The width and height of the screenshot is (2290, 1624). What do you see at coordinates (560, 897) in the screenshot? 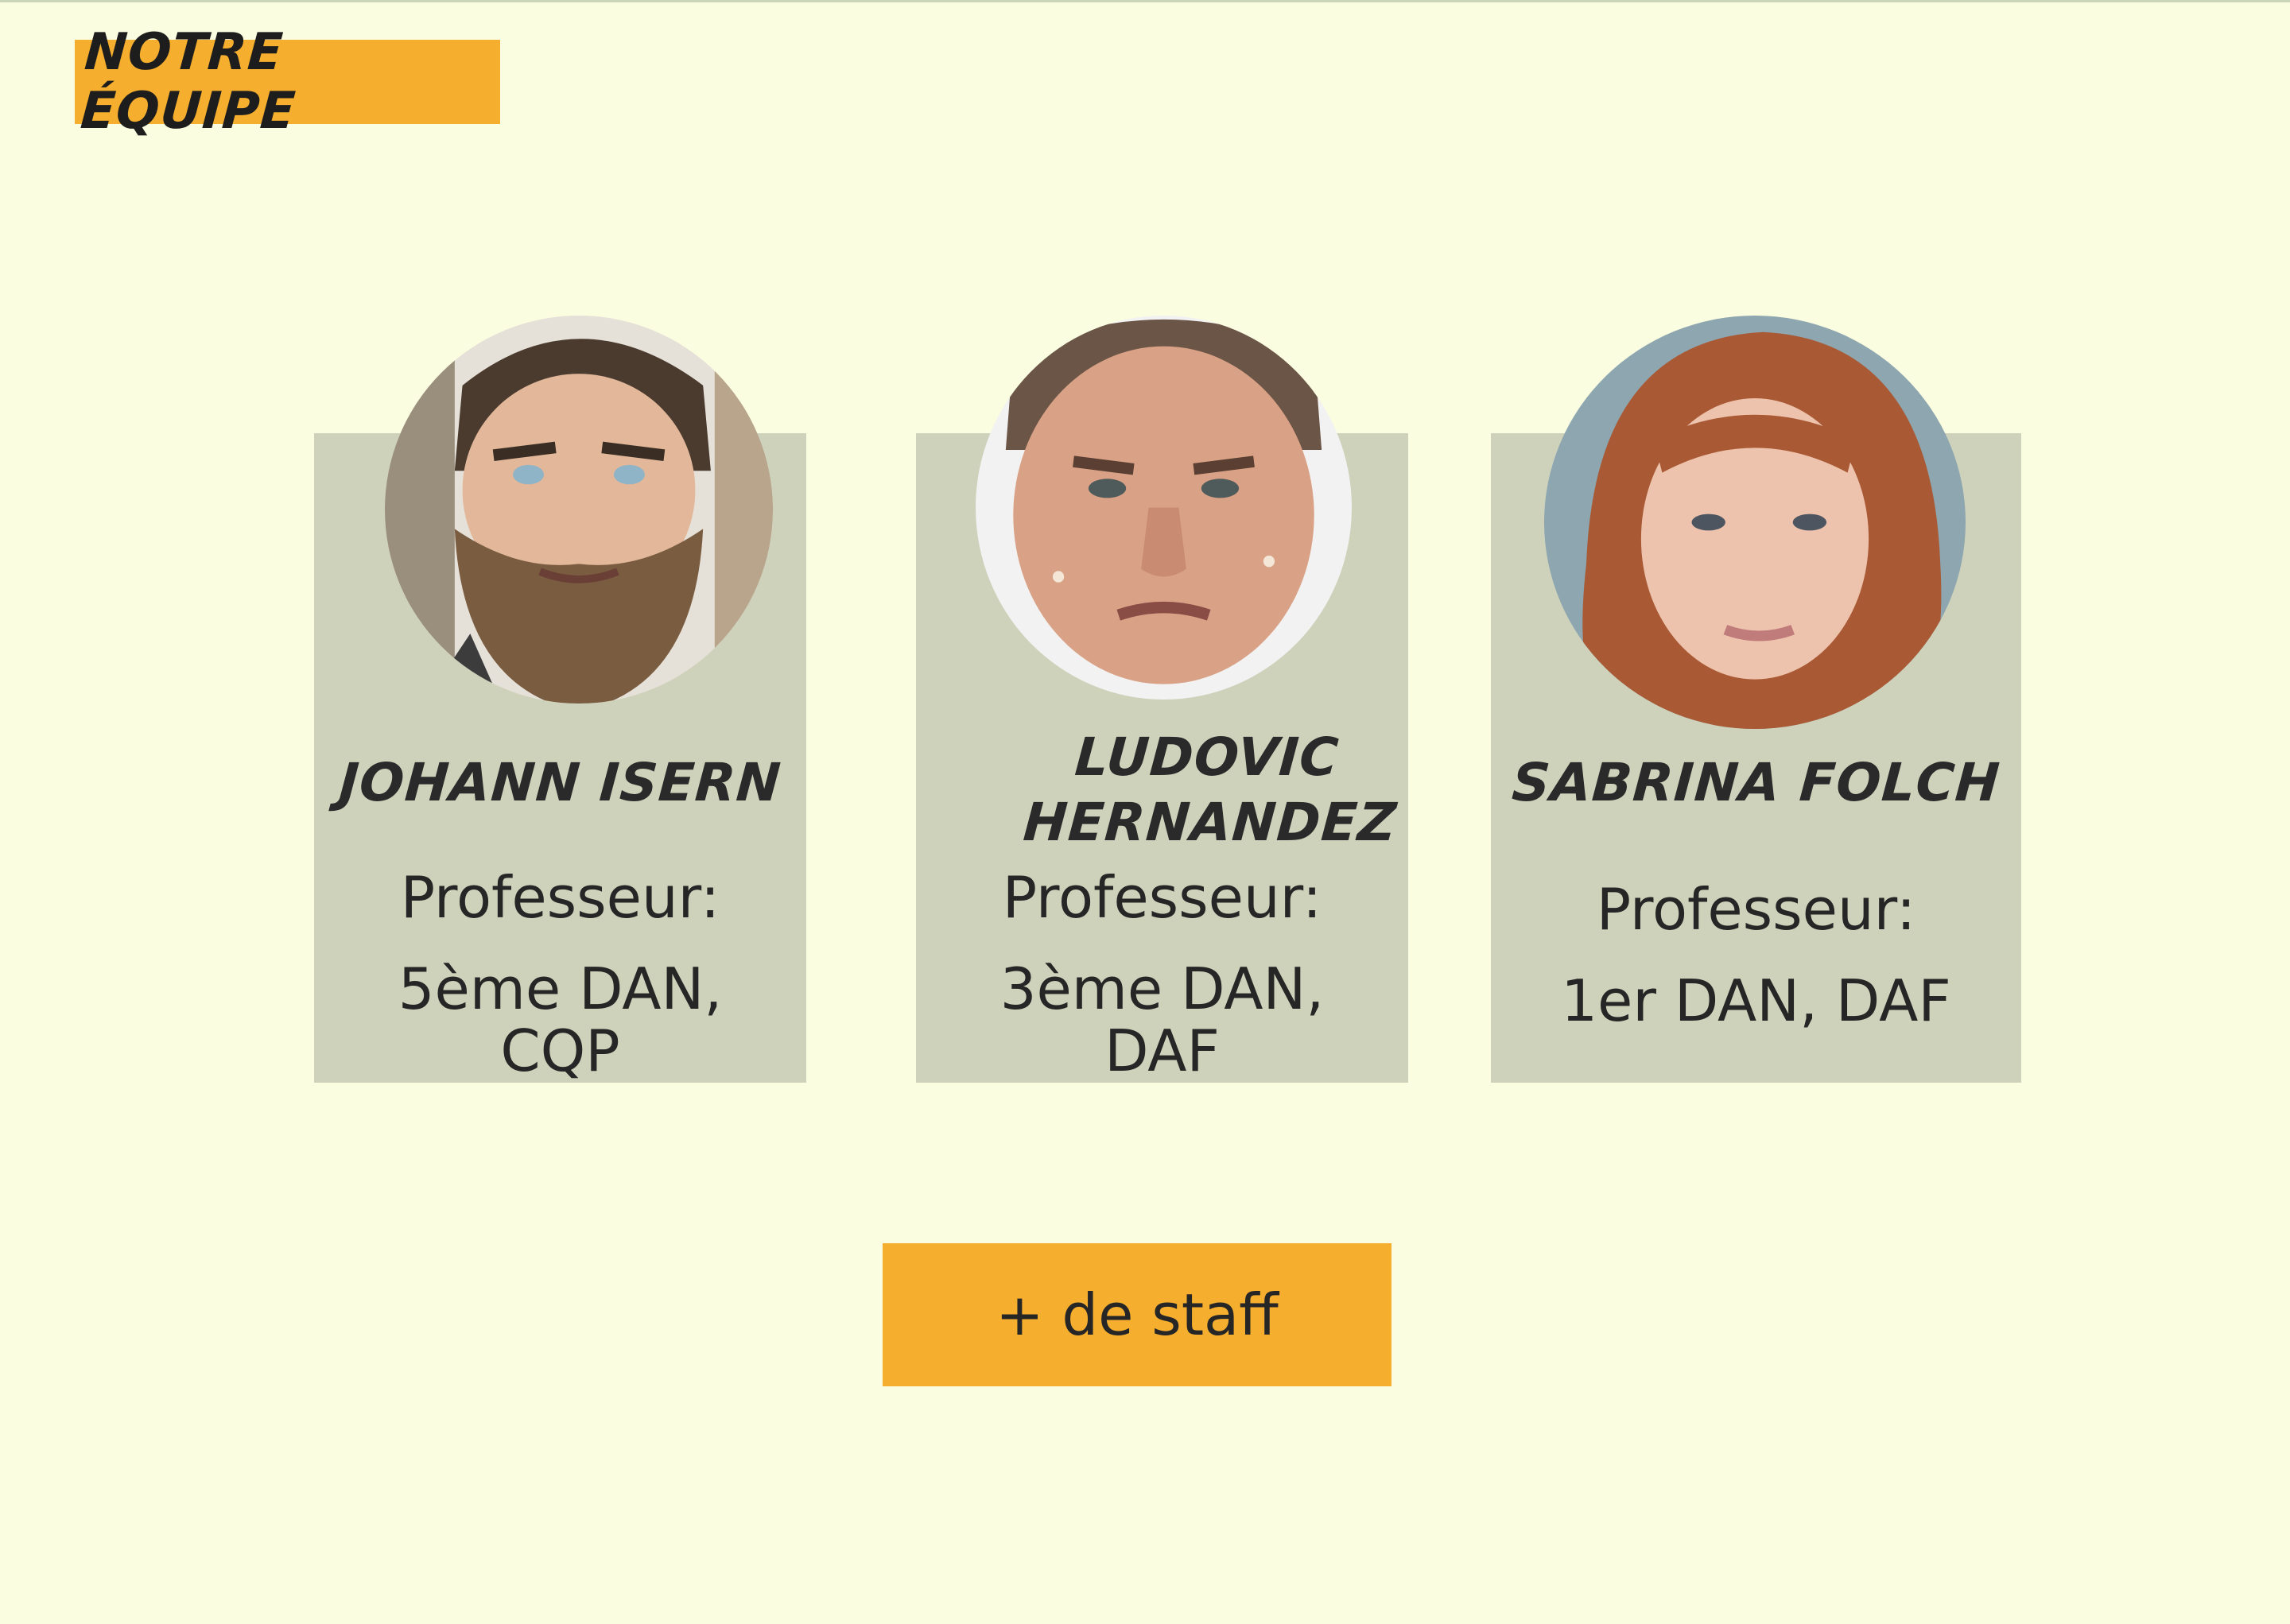
I see `member-role-johann: Professeur:` at bounding box center [560, 897].